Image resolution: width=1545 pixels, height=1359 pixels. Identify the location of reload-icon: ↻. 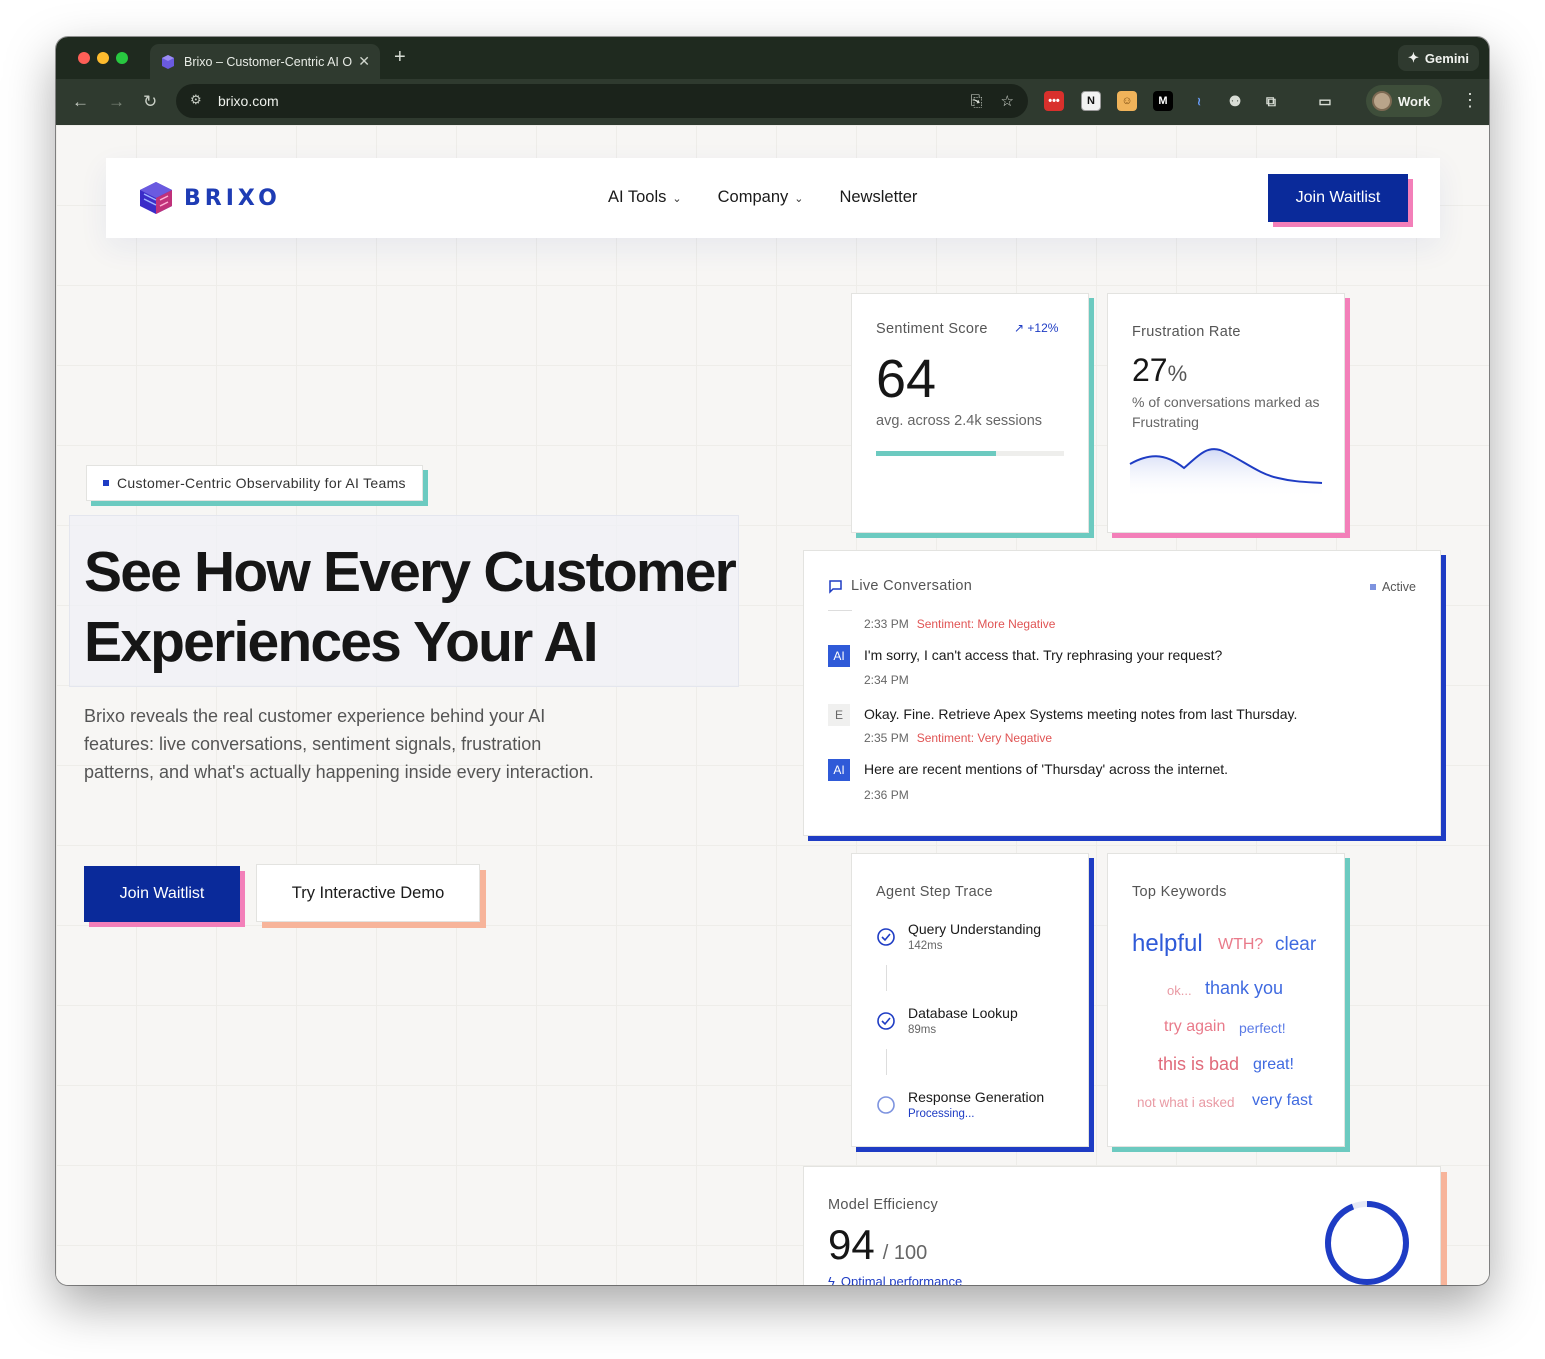
(150, 102).